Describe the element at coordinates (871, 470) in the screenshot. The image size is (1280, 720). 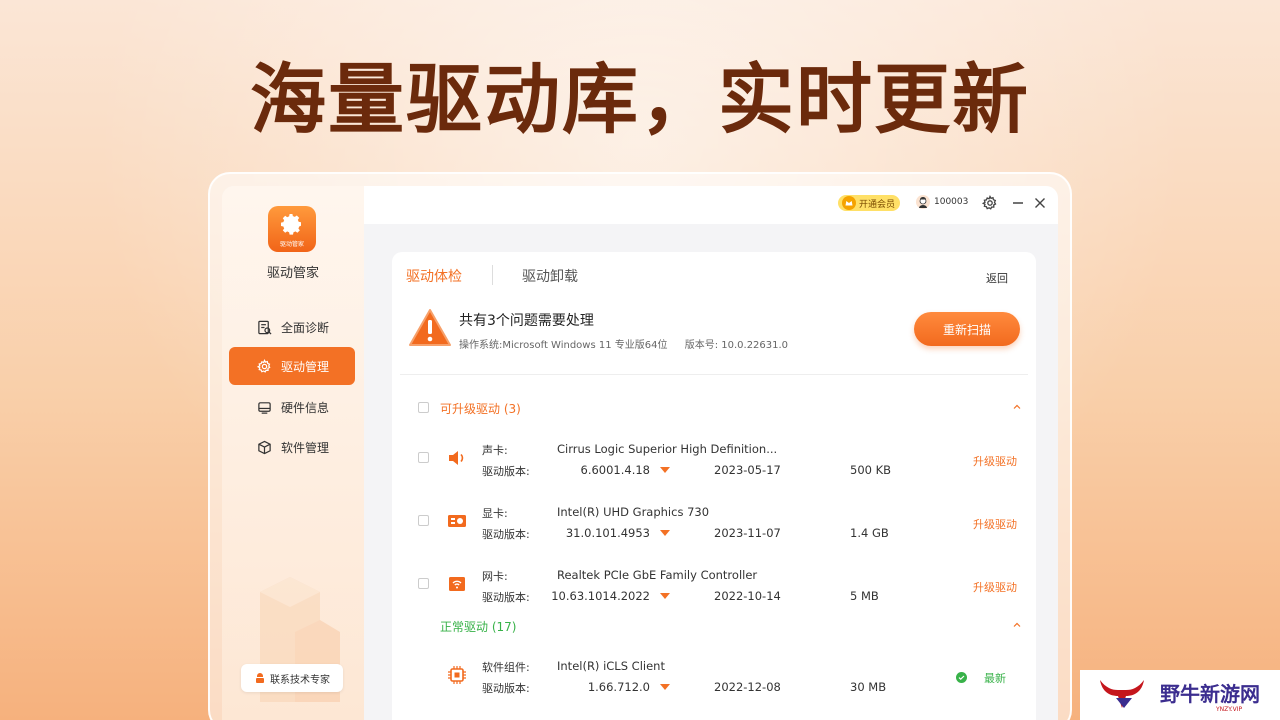
I see `driver-size: 500 KB` at that location.